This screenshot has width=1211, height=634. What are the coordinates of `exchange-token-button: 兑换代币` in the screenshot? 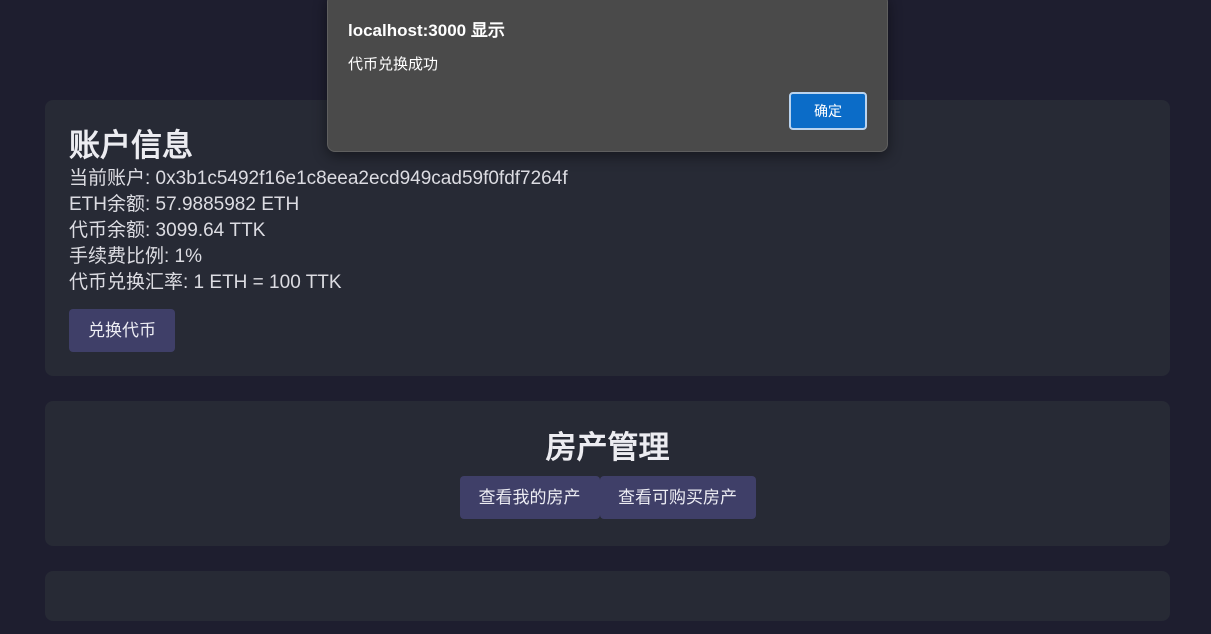 It's located at (122, 330).